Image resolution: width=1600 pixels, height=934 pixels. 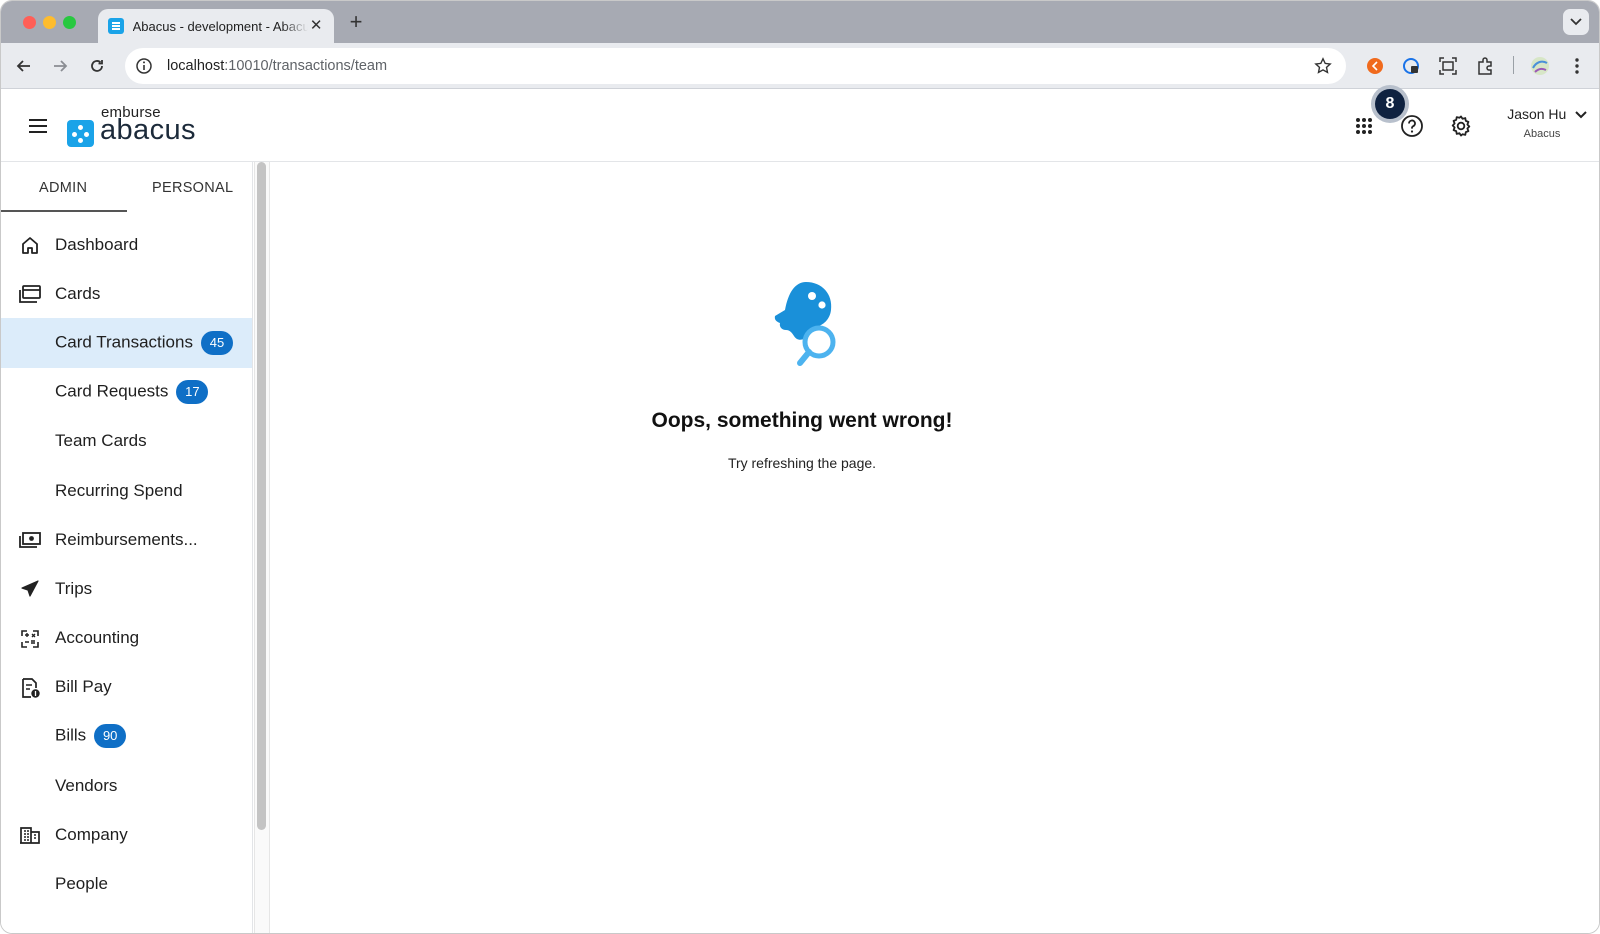 What do you see at coordinates (805, 324) in the screenshot?
I see `ghost-magnifier-icon` at bounding box center [805, 324].